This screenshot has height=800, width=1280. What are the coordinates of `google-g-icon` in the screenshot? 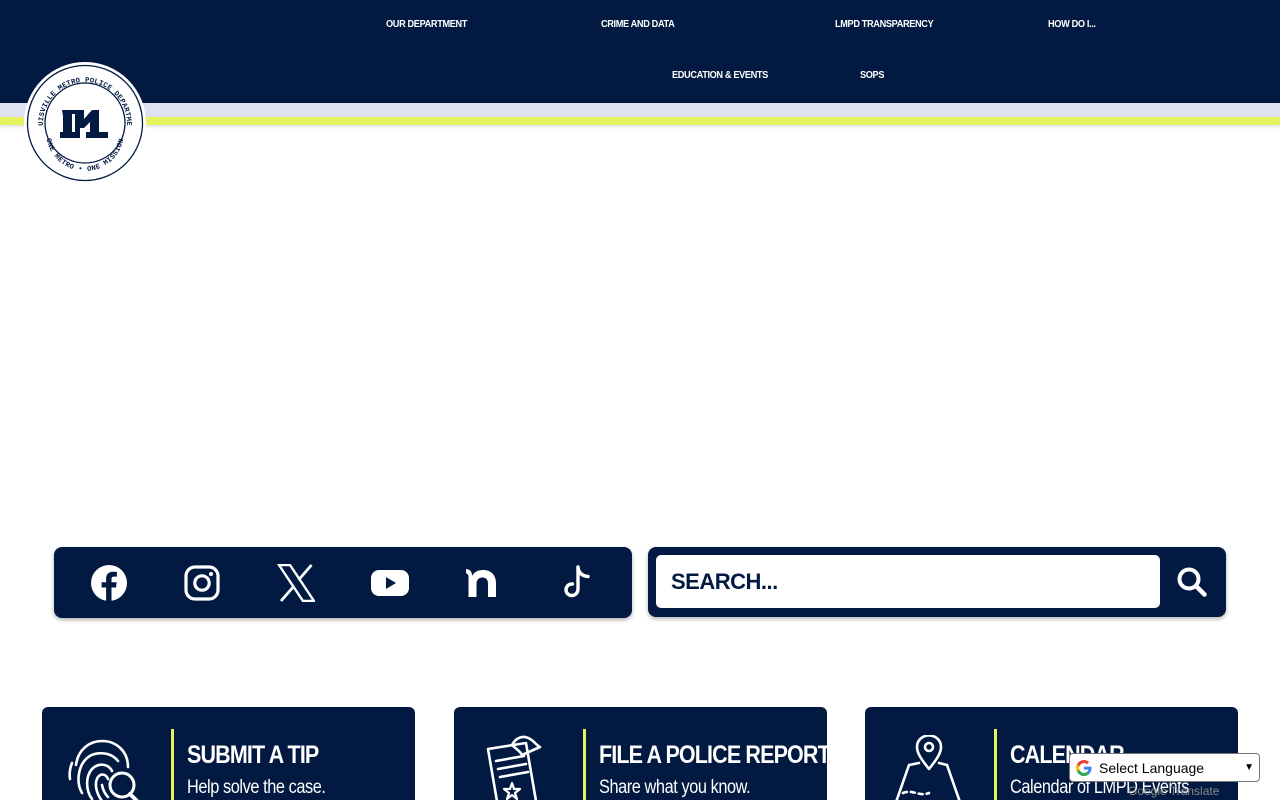 It's located at (1084, 767).